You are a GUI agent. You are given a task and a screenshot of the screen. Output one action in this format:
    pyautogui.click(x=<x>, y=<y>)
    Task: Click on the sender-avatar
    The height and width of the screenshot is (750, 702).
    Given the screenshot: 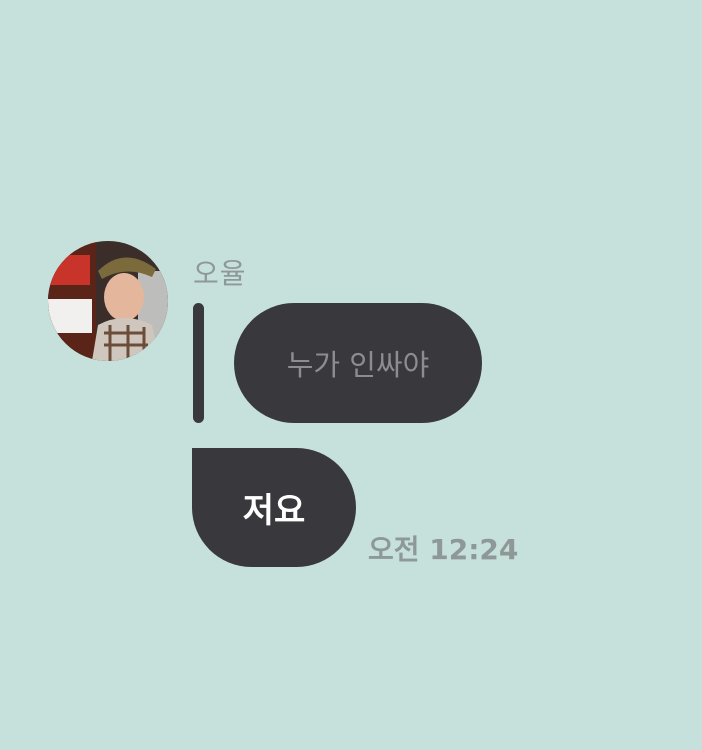 What is the action you would take?
    pyautogui.click(x=108, y=301)
    